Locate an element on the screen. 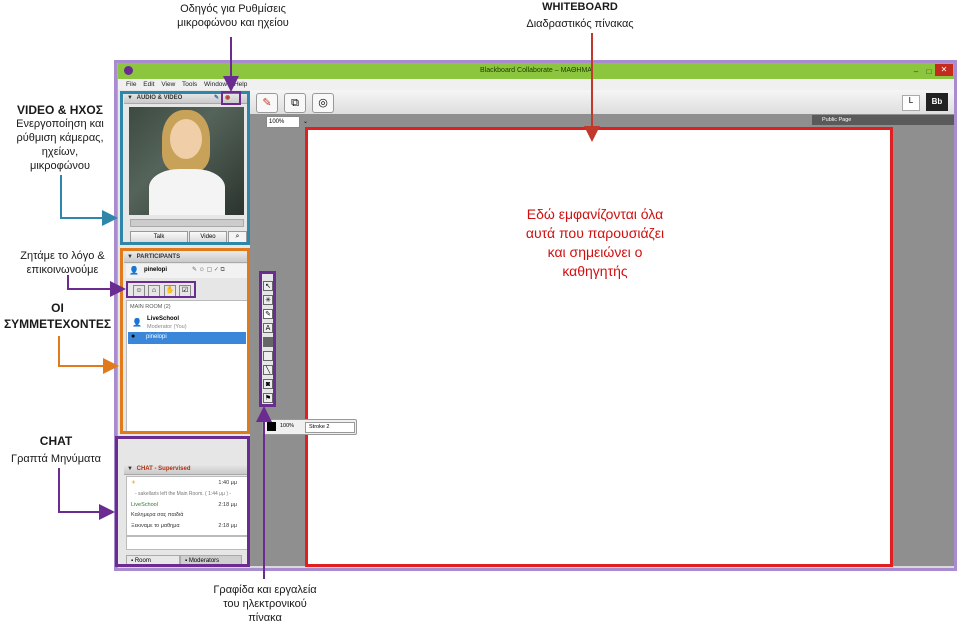  video-arrow is located at coordinates (89, 200).